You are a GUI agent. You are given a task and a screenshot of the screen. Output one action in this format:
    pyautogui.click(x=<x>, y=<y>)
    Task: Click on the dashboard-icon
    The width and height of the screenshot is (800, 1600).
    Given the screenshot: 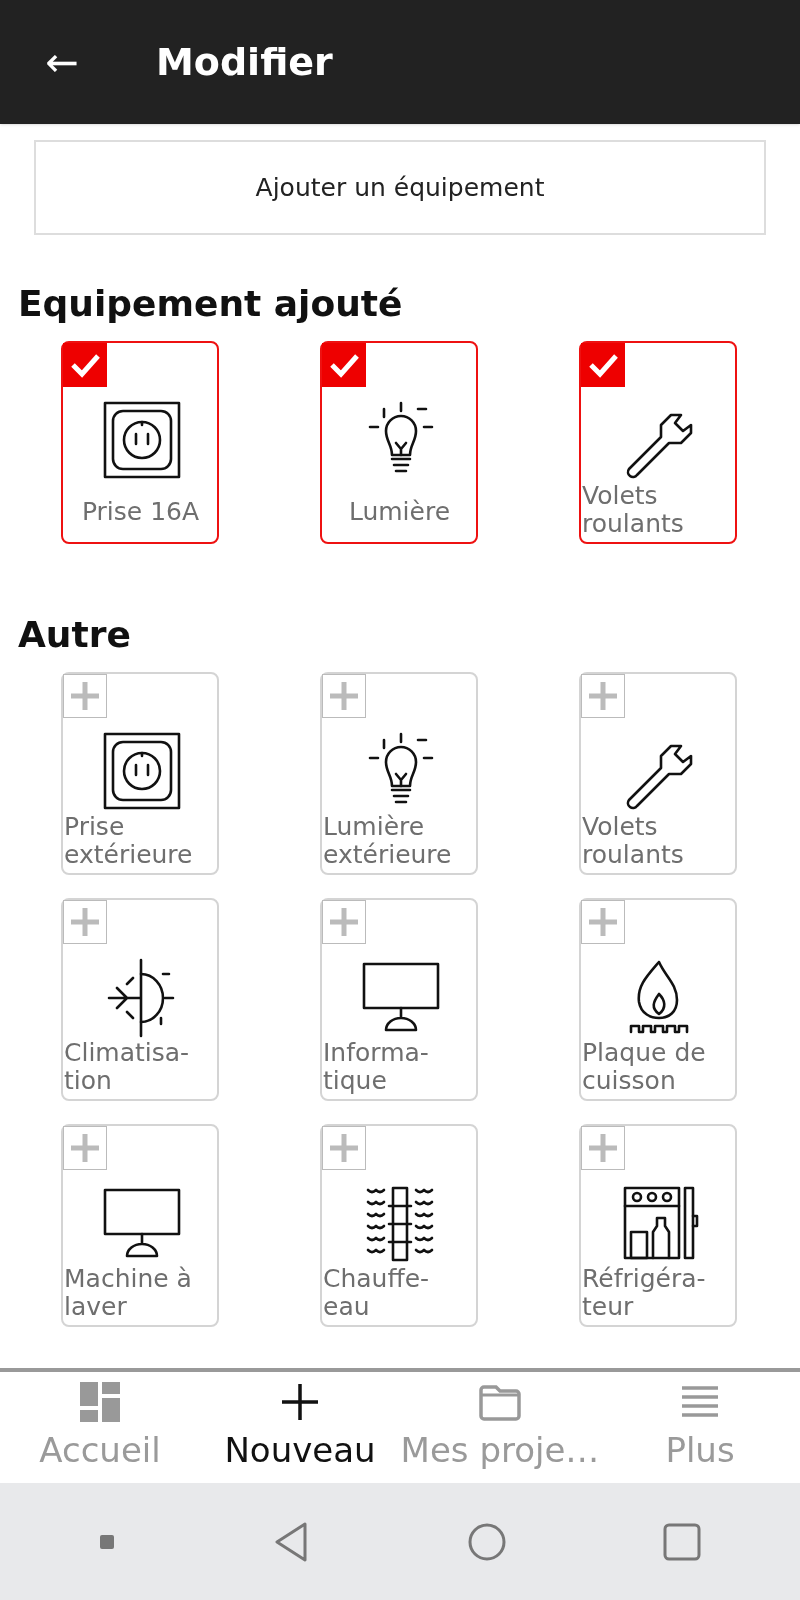 What is the action you would take?
    pyautogui.click(x=100, y=1402)
    